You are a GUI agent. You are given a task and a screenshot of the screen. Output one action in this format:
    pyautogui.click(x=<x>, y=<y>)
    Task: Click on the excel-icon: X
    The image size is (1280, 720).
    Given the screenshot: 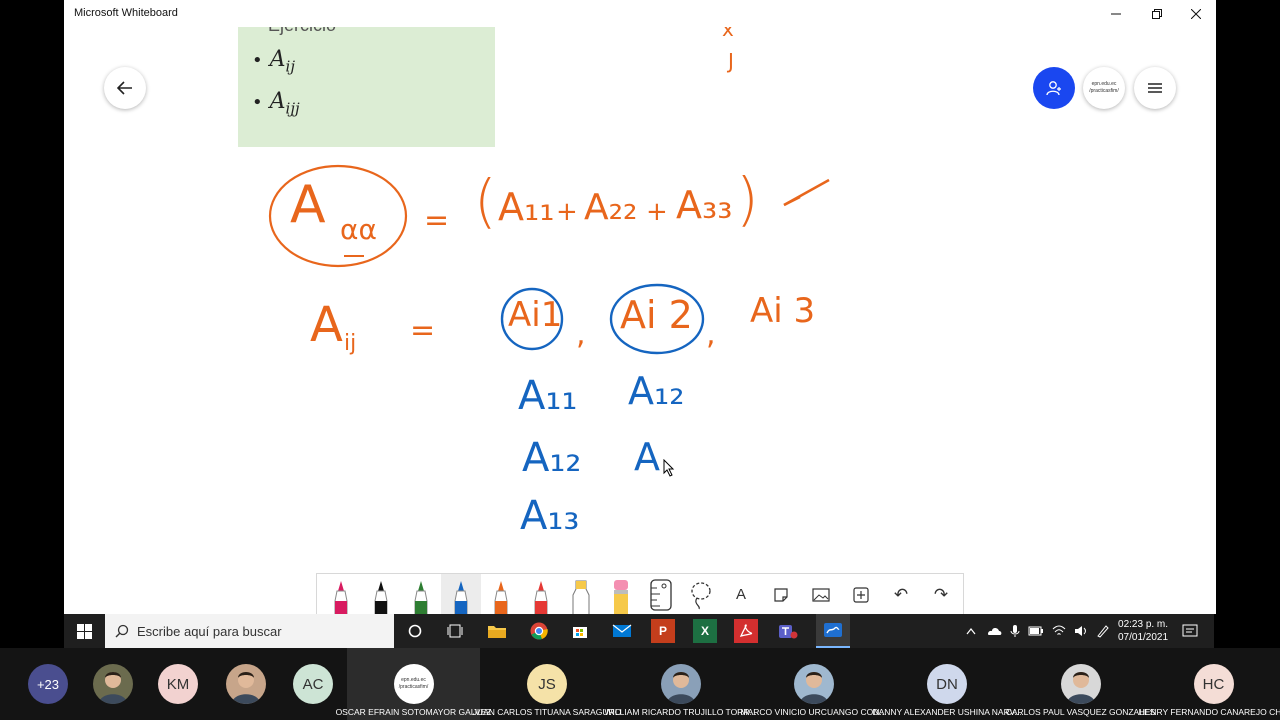 What is the action you would take?
    pyautogui.click(x=704, y=631)
    